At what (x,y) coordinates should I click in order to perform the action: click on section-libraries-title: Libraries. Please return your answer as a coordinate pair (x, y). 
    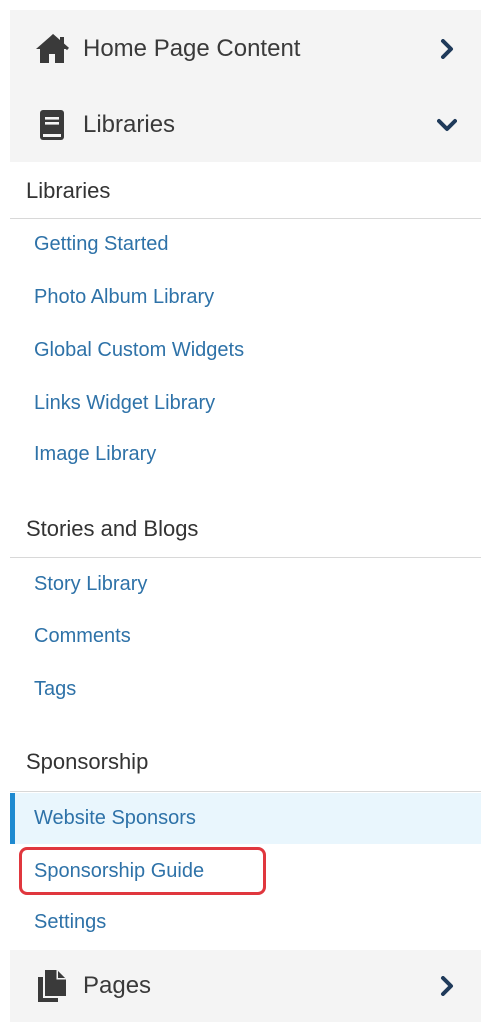
    Looking at the image, I should click on (245, 190).